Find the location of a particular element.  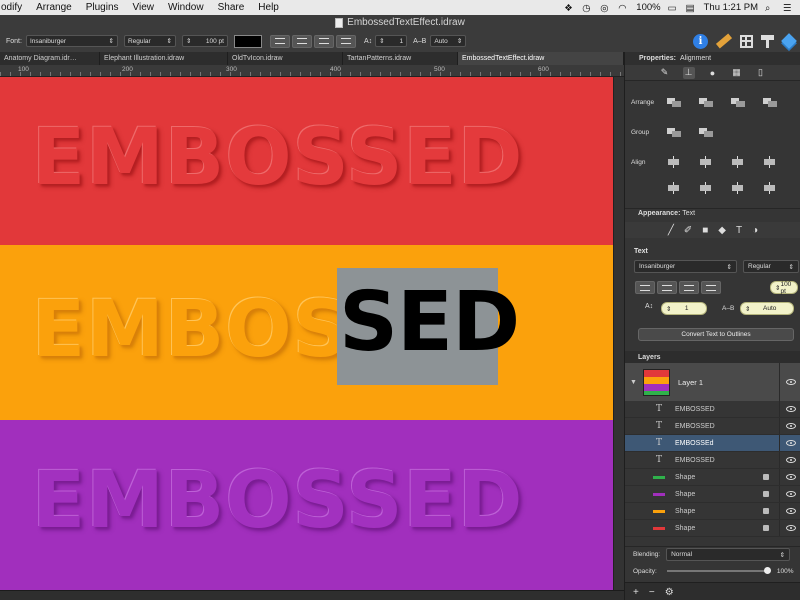

font-size-field: ⇕ 100 pt is located at coordinates (204, 41).